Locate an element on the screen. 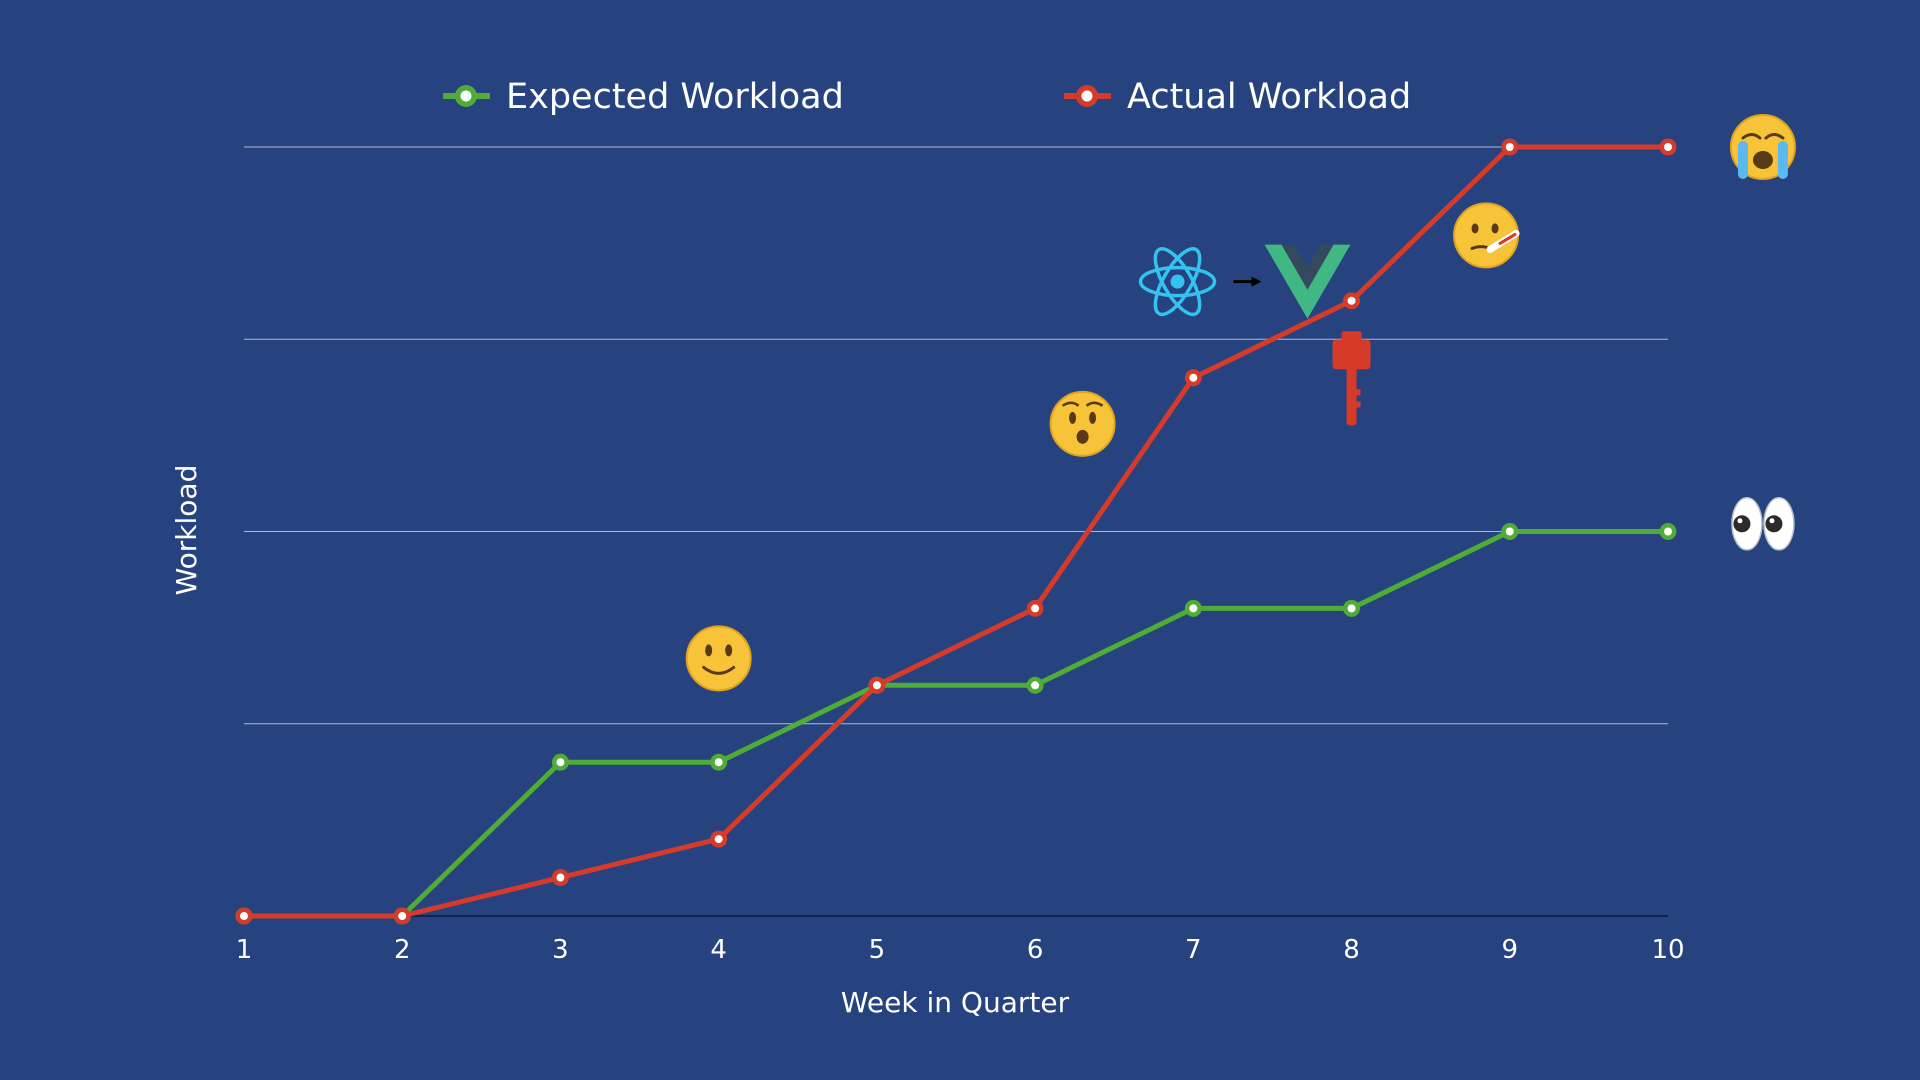 Image resolution: width=1920 pixels, height=1080 pixels. x-tick-label-8: 8 is located at coordinates (1351, 950).